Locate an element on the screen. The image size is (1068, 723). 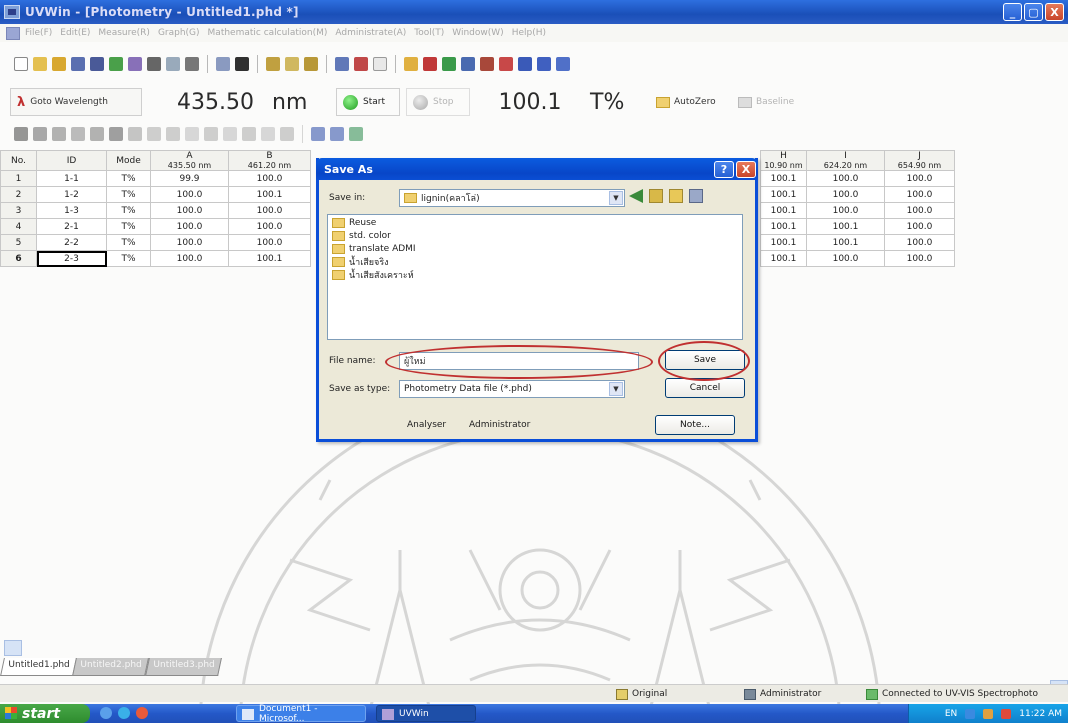
menu-measure: Measure(R) is located at coordinates (124, 33).